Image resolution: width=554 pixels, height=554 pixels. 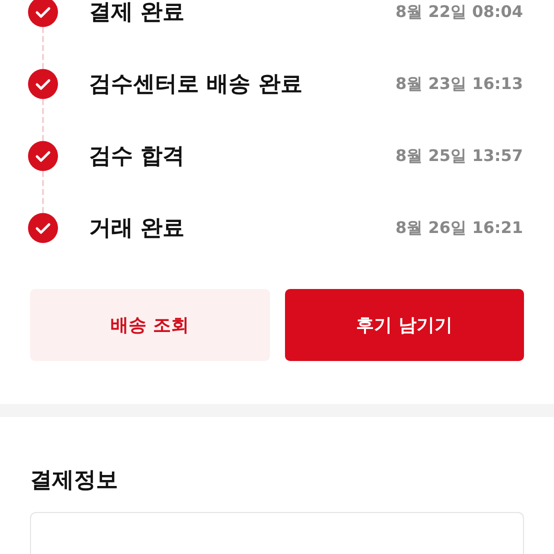 What do you see at coordinates (459, 12) in the screenshot?
I see `step-date: 8월 22일 08:04` at bounding box center [459, 12].